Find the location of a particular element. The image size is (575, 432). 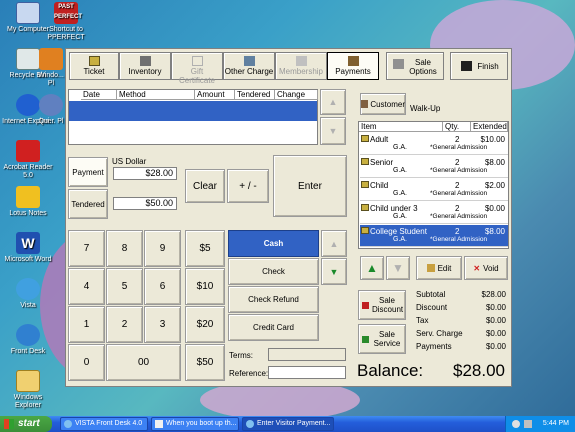

method-check-refund: Check Refund is located at coordinates (273, 299).